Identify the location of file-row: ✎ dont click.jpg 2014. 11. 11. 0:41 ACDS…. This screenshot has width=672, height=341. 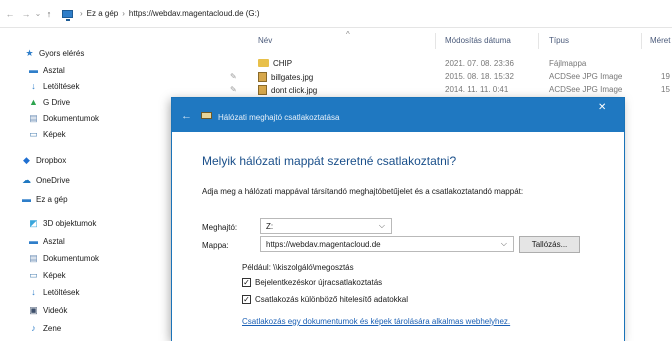
(451, 90).